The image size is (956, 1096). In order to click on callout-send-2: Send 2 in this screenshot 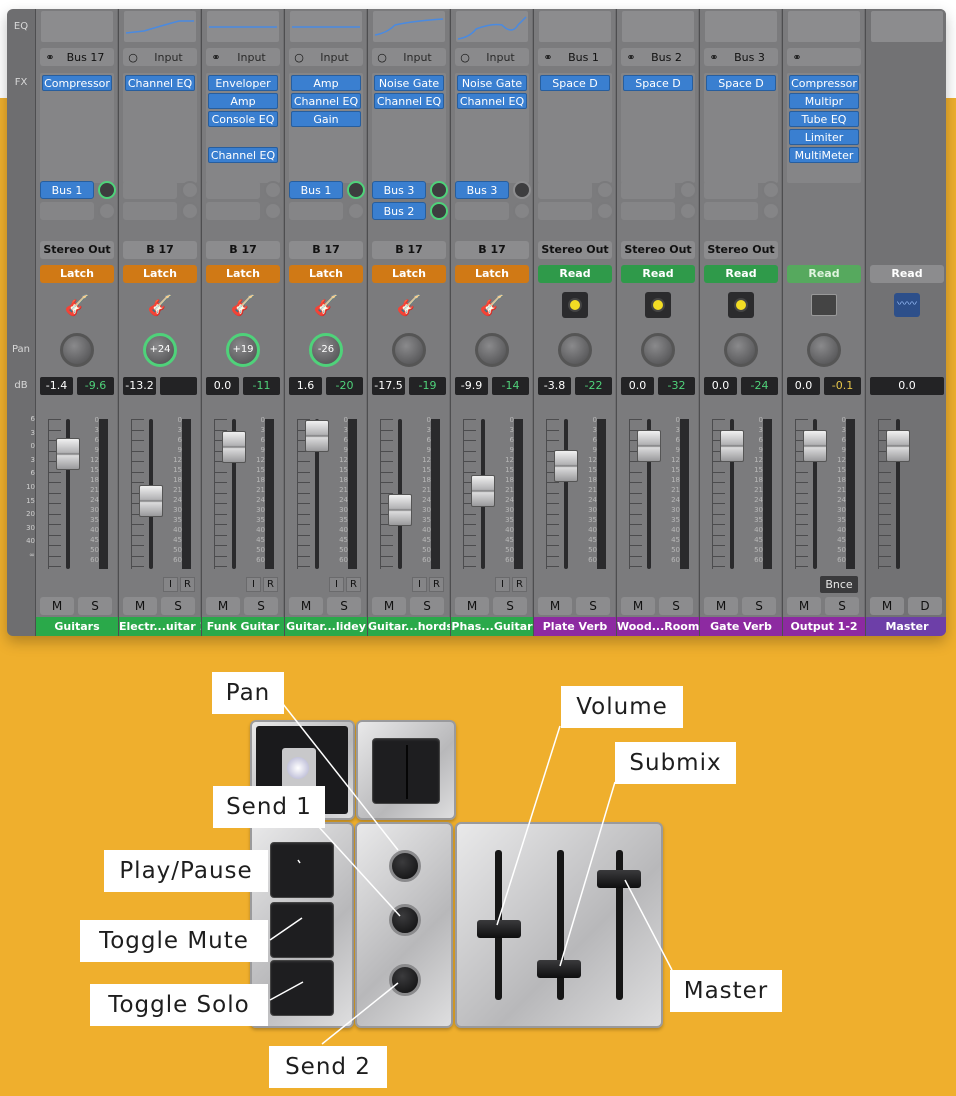, I will do `click(328, 1067)`.